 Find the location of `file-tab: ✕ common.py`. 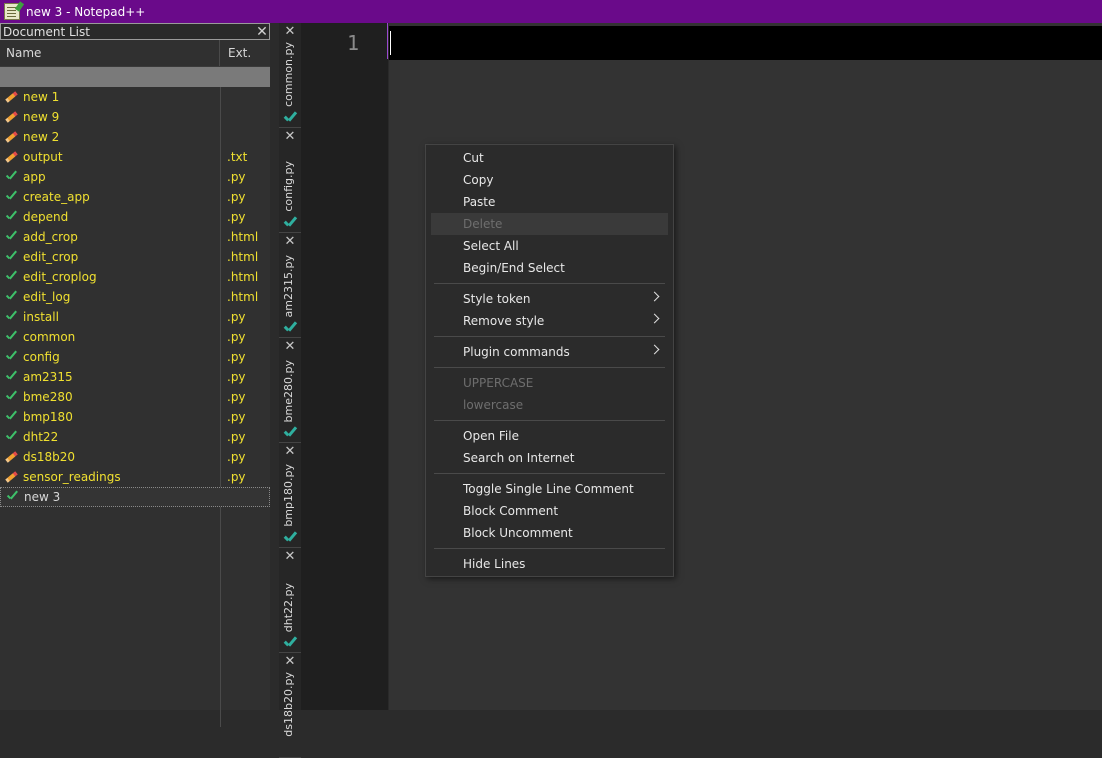

file-tab: ✕ common.py is located at coordinates (290, 75).